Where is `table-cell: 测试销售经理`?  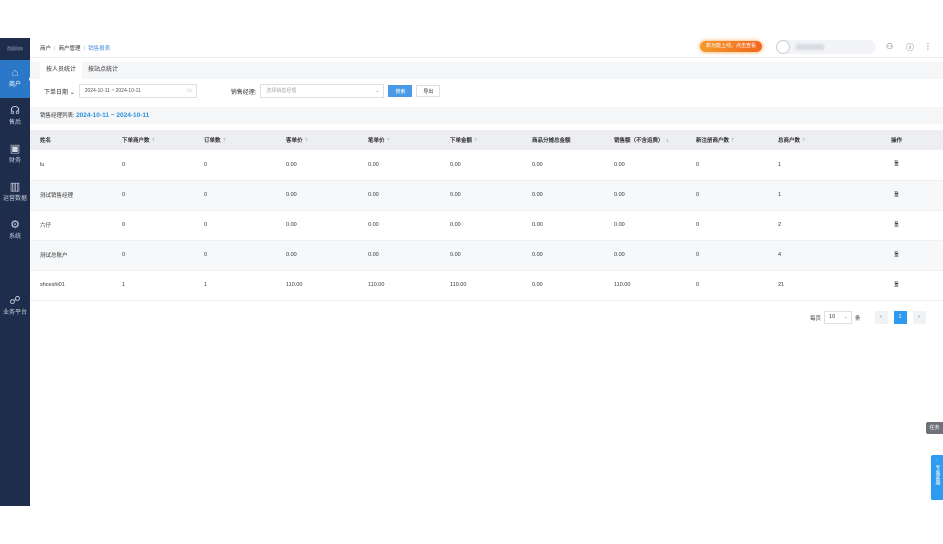 table-cell: 测试销售经理 is located at coordinates (71, 195).